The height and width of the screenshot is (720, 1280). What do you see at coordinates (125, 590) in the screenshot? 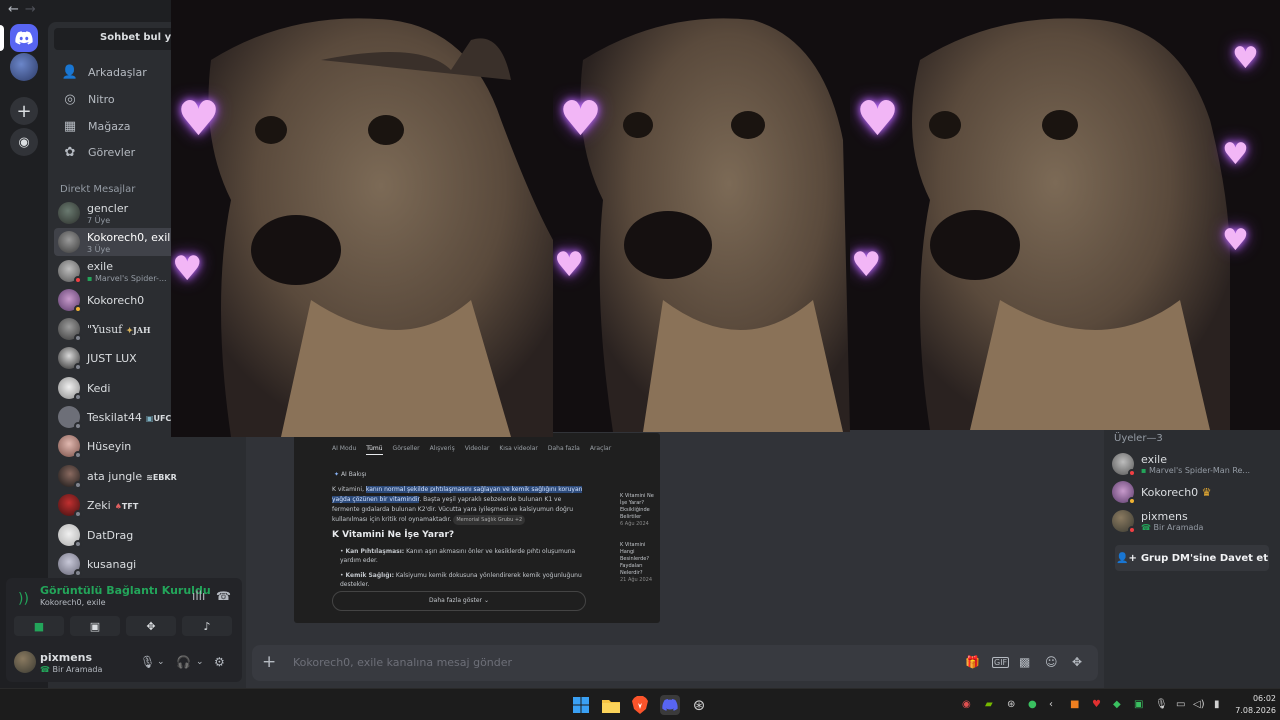
I see `voice-status-title: Görüntülü Bağlantı Kuruldu` at bounding box center [125, 590].